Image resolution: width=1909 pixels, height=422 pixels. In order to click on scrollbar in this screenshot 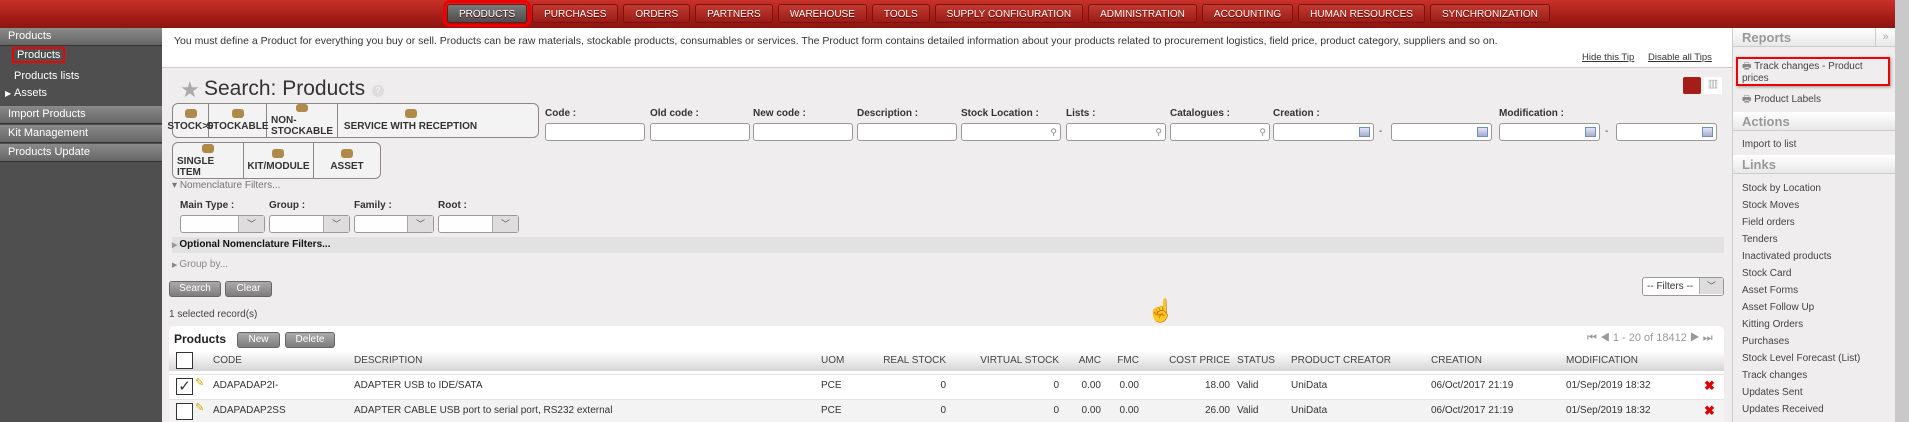, I will do `click(1902, 211)`.